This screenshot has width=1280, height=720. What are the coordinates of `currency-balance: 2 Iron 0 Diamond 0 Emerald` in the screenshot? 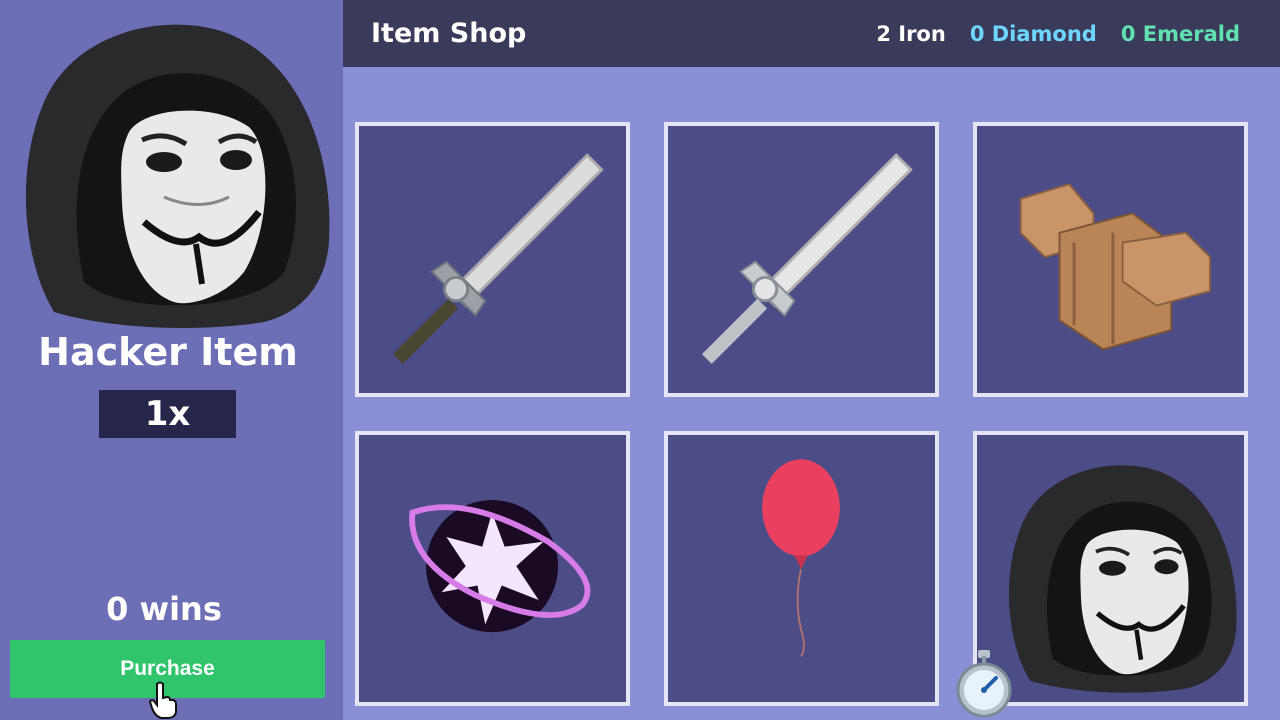 It's located at (1058, 34).